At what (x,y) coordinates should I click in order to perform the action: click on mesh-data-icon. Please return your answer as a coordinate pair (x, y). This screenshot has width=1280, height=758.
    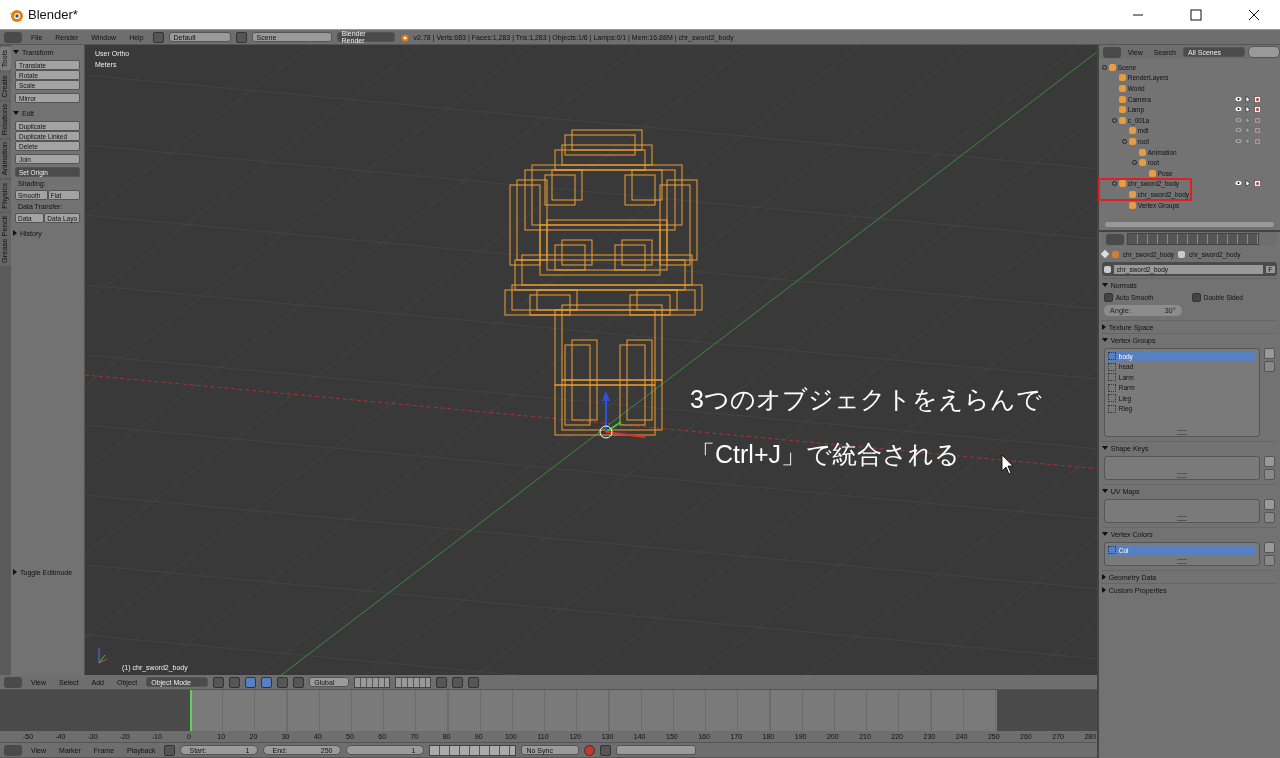
    Looking at the image, I should click on (1107, 269).